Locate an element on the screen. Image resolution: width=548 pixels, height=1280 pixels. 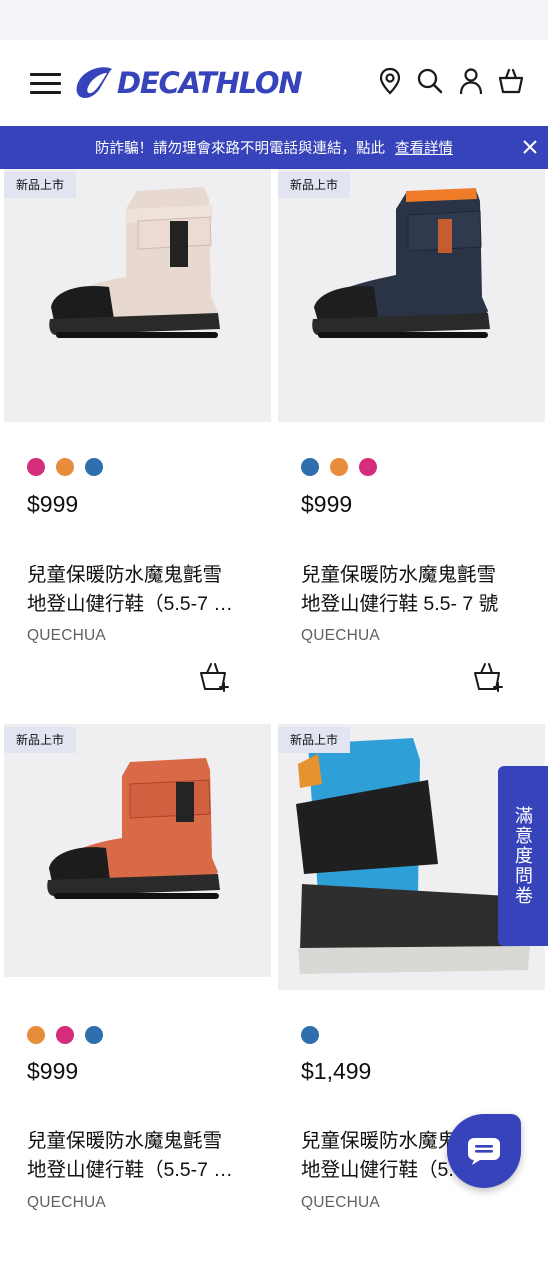
cart-icon is located at coordinates (511, 81).